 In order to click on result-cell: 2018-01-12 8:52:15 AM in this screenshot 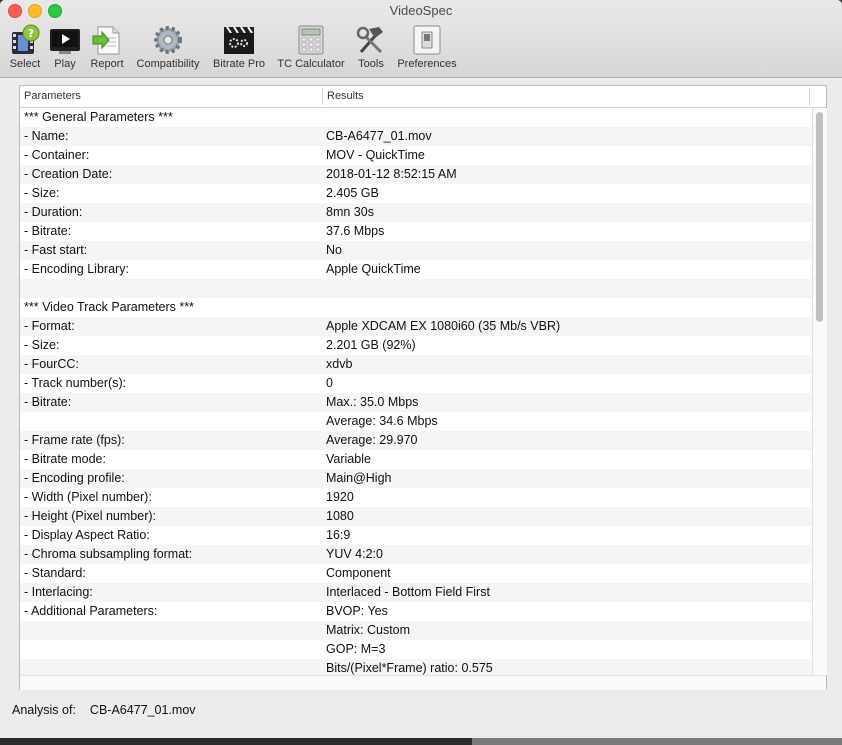, I will do `click(391, 174)`.